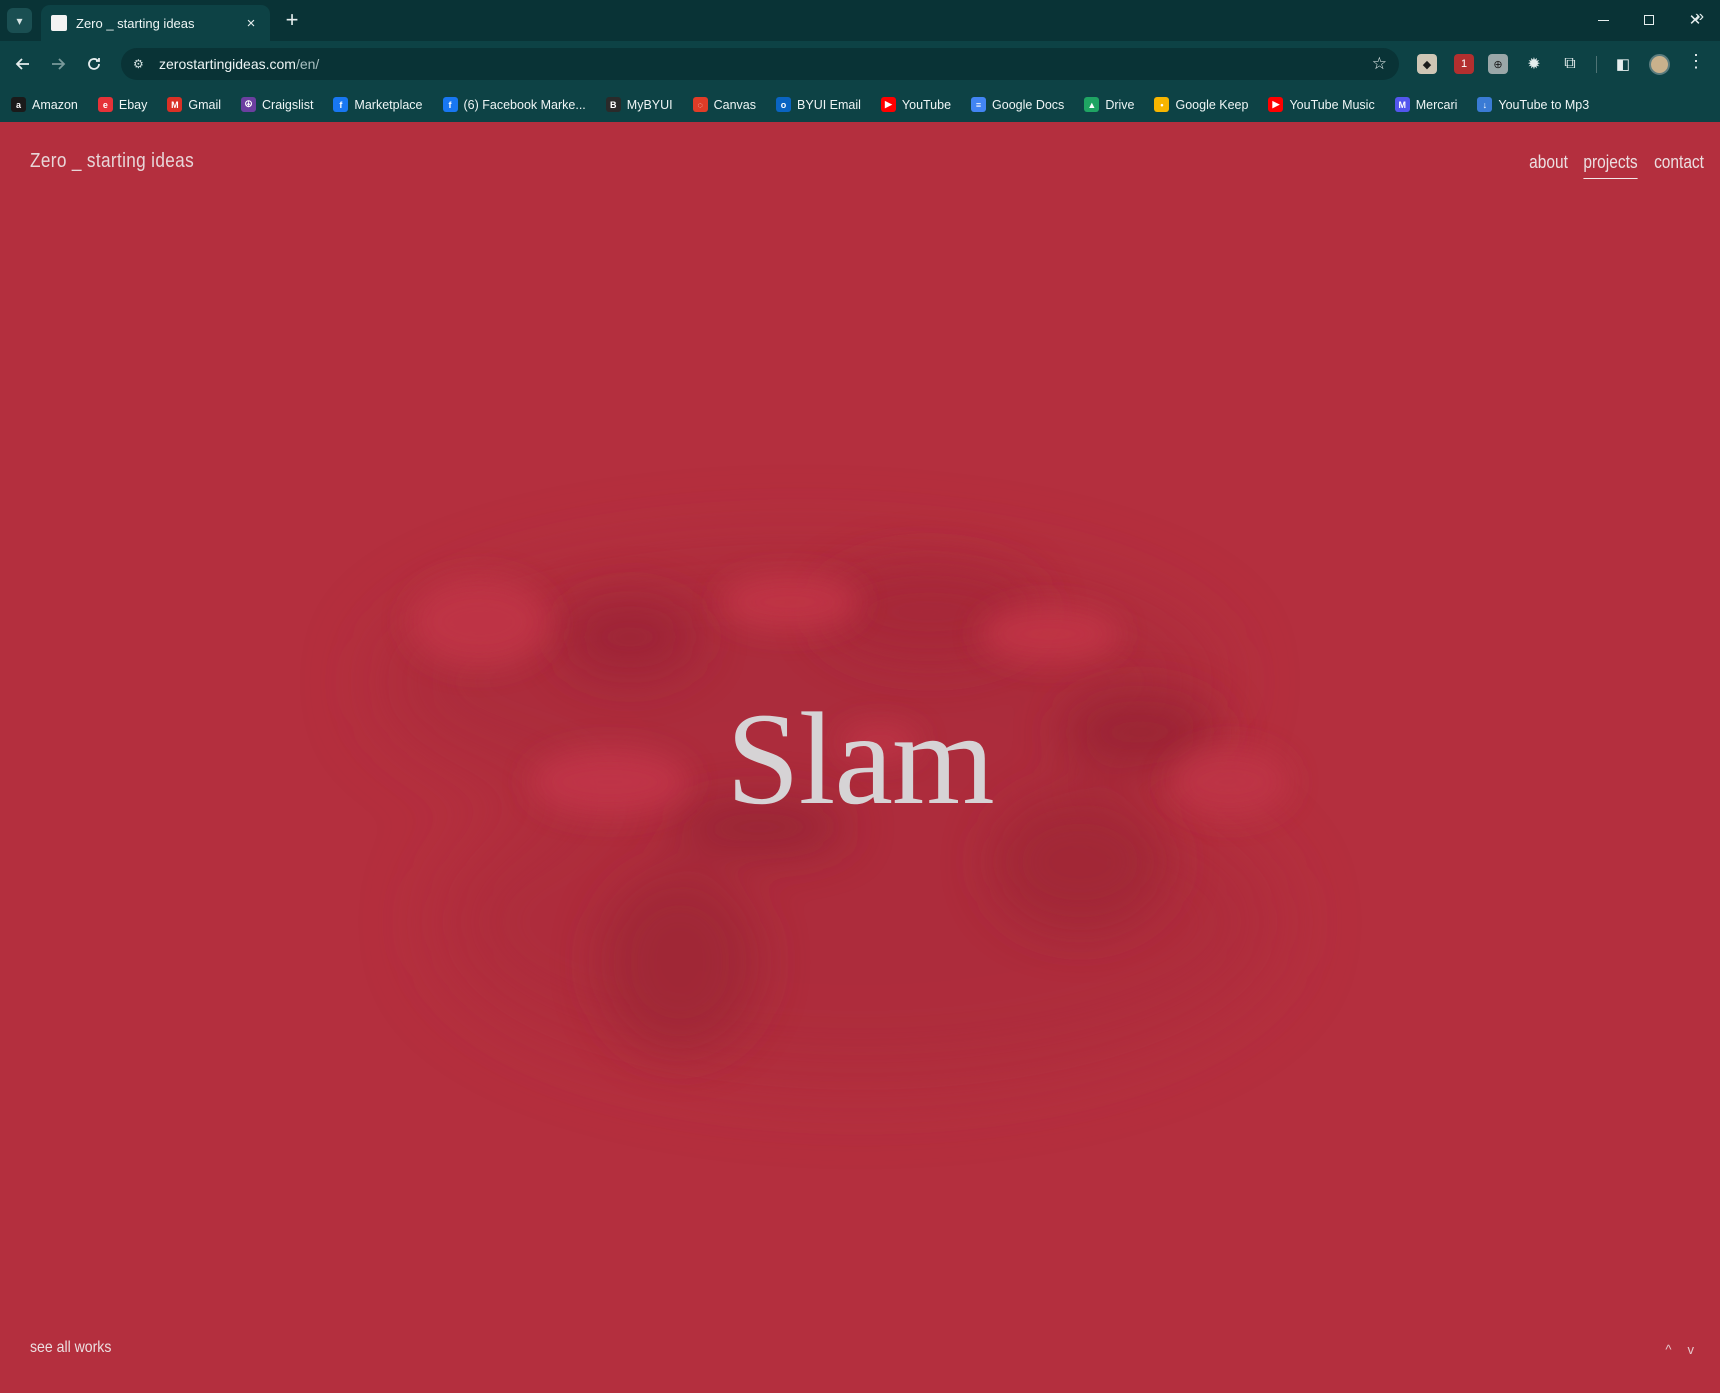 Image resolution: width=1720 pixels, height=1393 pixels. What do you see at coordinates (55, 104) in the screenshot?
I see `bookmark-label: Amazon` at bounding box center [55, 104].